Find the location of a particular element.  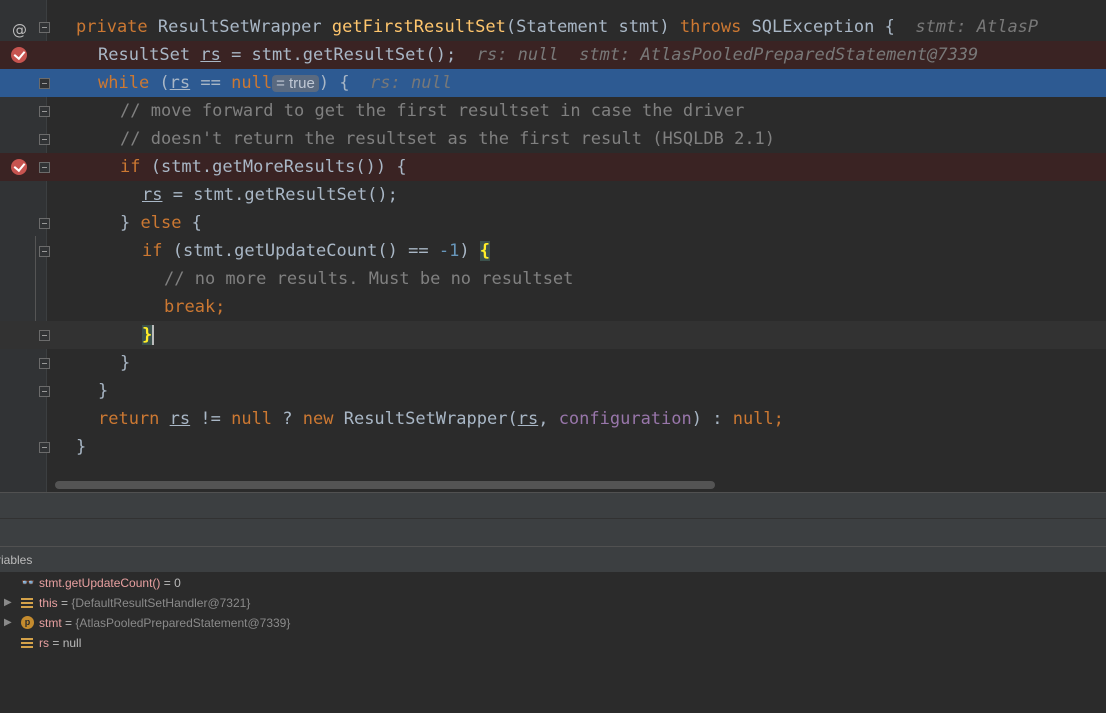

code-line-9: if (stmt.getUpdateCount() == -1) { is located at coordinates (553, 251).